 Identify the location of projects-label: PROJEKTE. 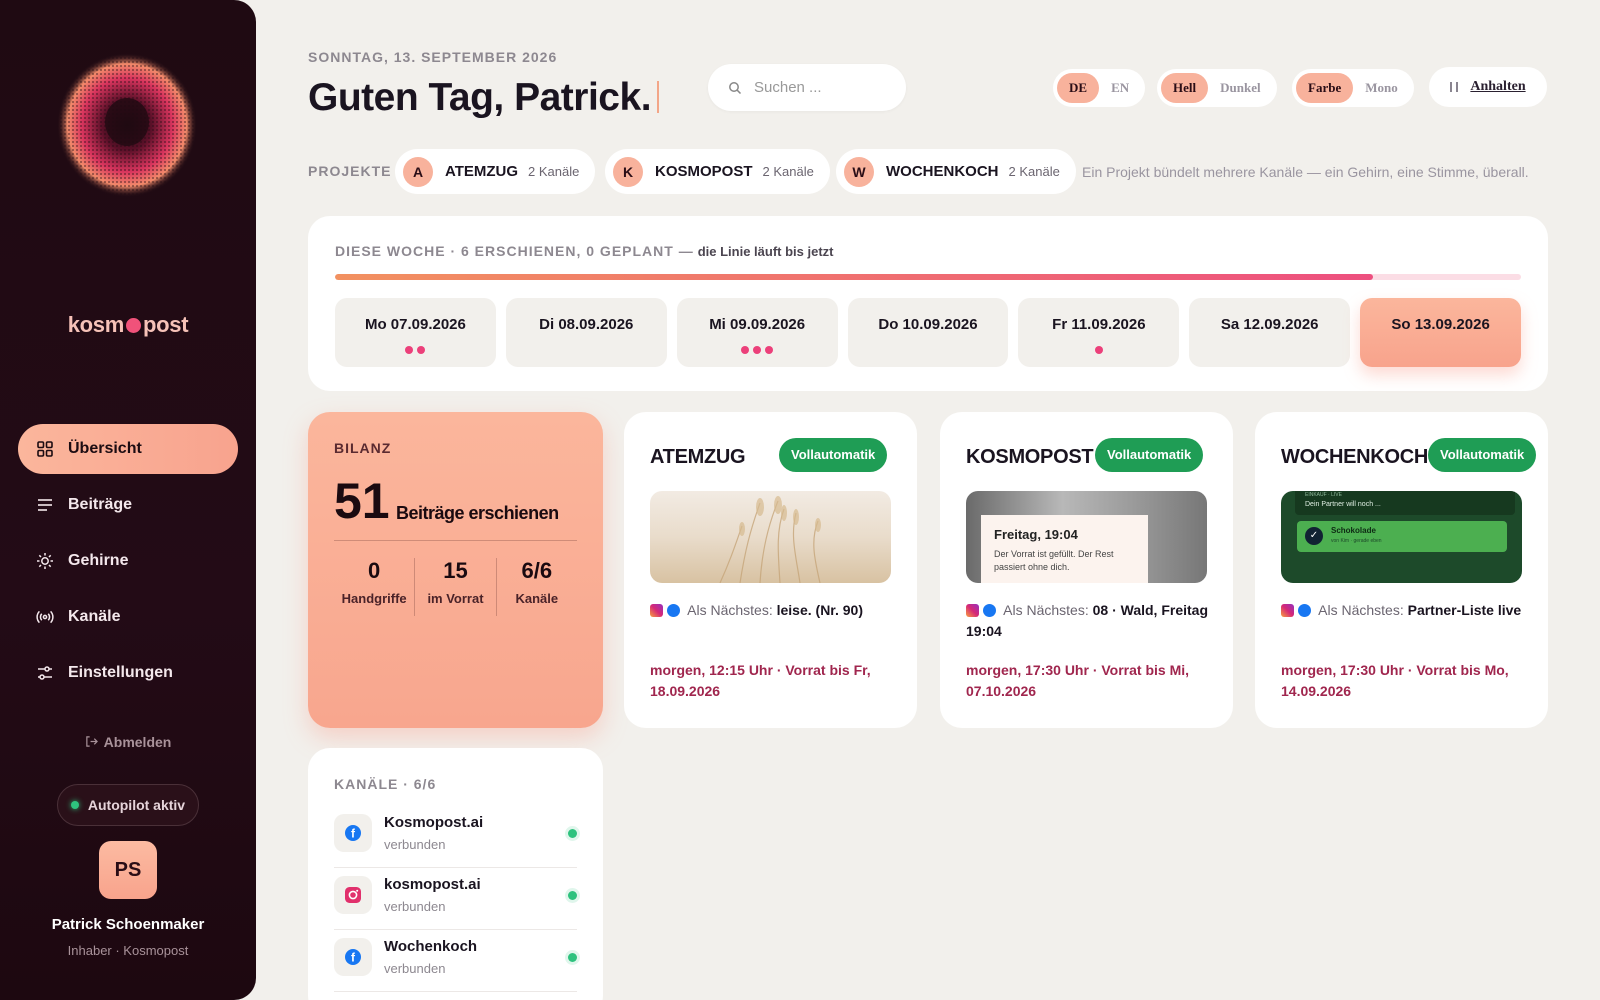
(350, 171).